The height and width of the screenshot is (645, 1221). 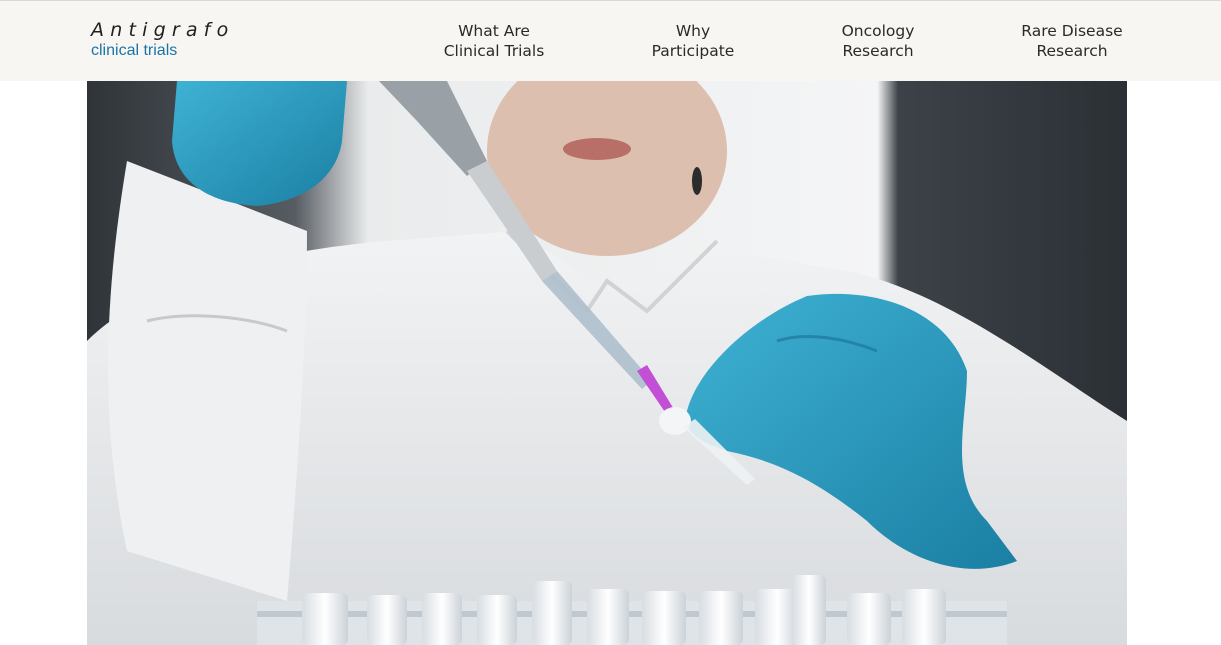 I want to click on earring, so click(x=697, y=181).